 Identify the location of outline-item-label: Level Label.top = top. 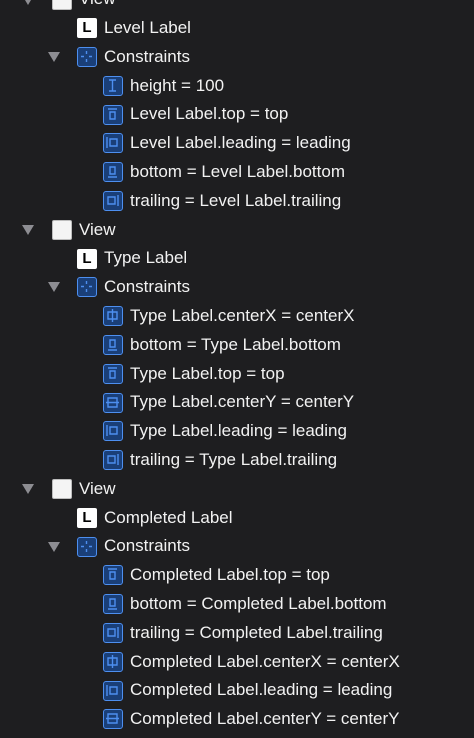
(209, 114).